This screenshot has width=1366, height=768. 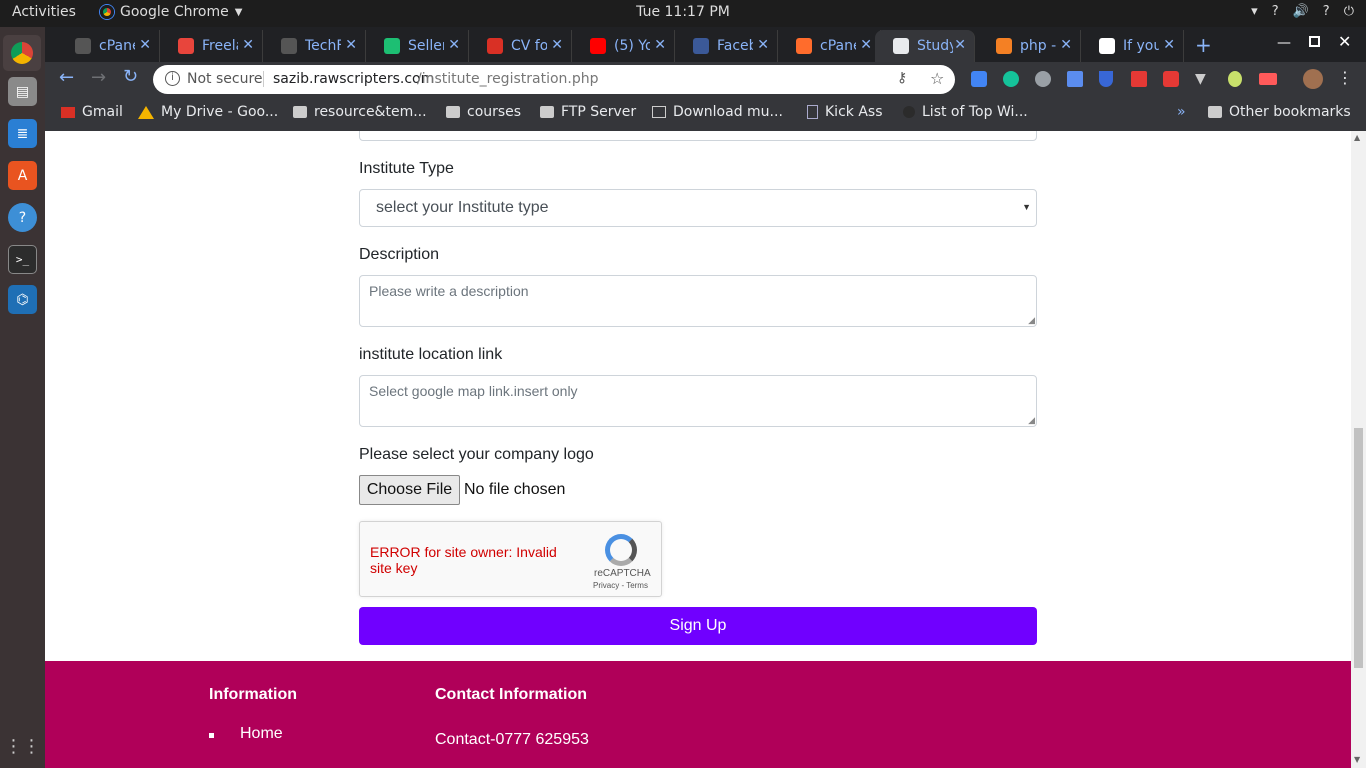 I want to click on bookmark-ftp: FTP Server, so click(x=588, y=112).